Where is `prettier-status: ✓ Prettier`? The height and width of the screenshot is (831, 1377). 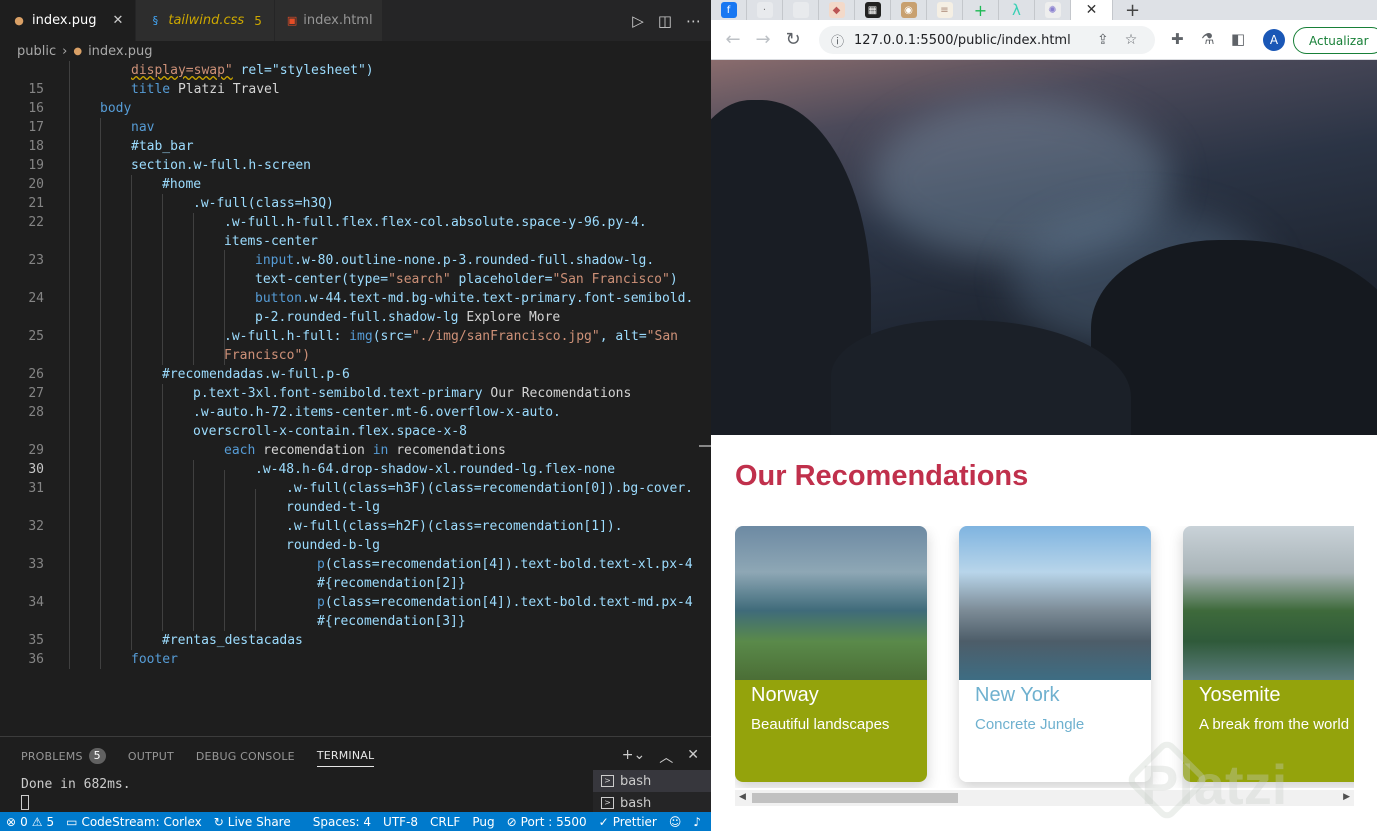 prettier-status: ✓ Prettier is located at coordinates (628, 822).